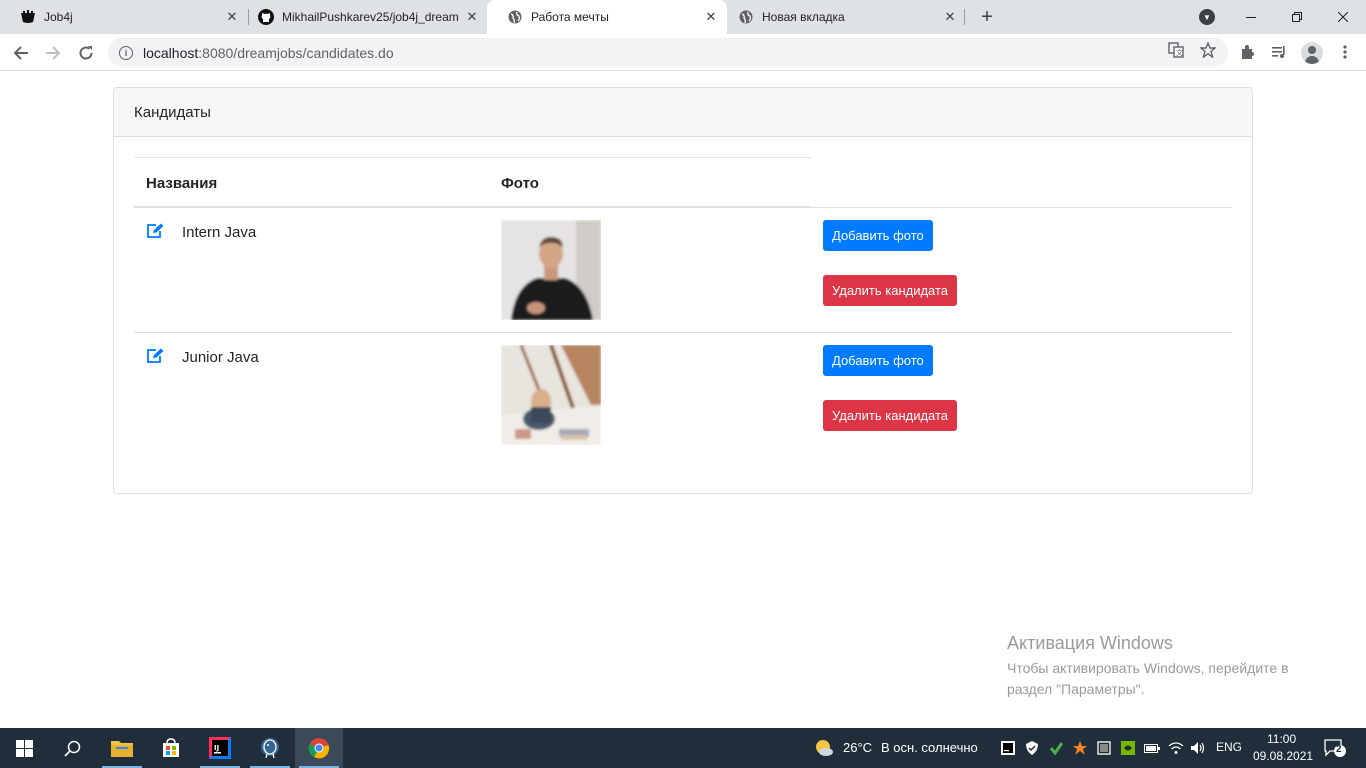 This screenshot has height=768, width=1366. Describe the element at coordinates (1279, 52) in the screenshot. I see `media-queue-icon` at that location.